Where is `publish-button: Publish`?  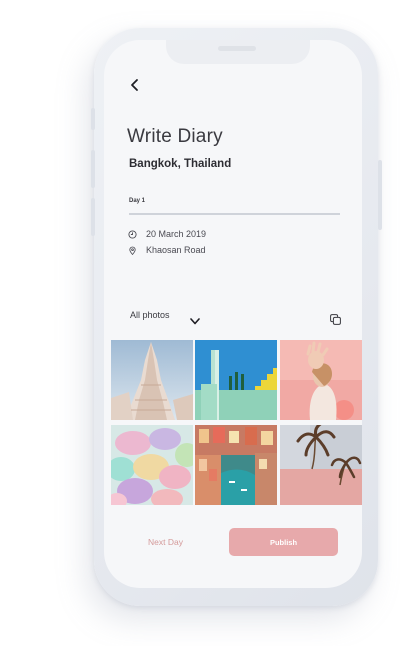
publish-button: Publish is located at coordinates (283, 542).